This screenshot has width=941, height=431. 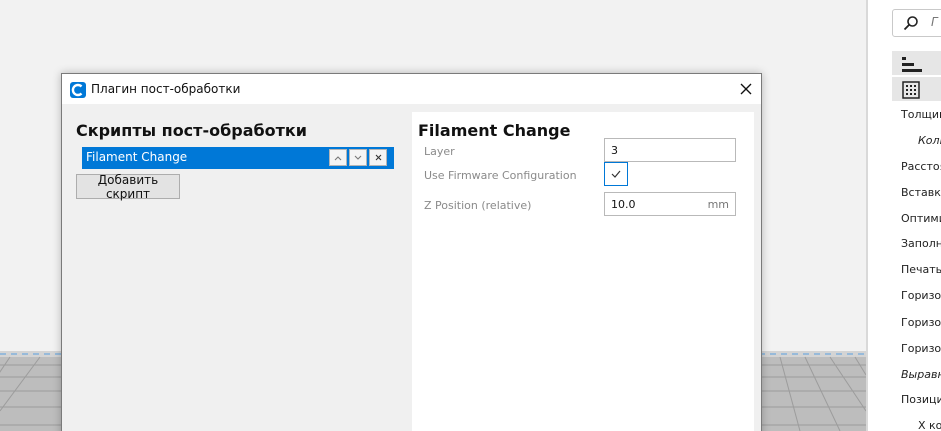 What do you see at coordinates (137, 157) in the screenshot?
I see `script-item-label: Filament Change` at bounding box center [137, 157].